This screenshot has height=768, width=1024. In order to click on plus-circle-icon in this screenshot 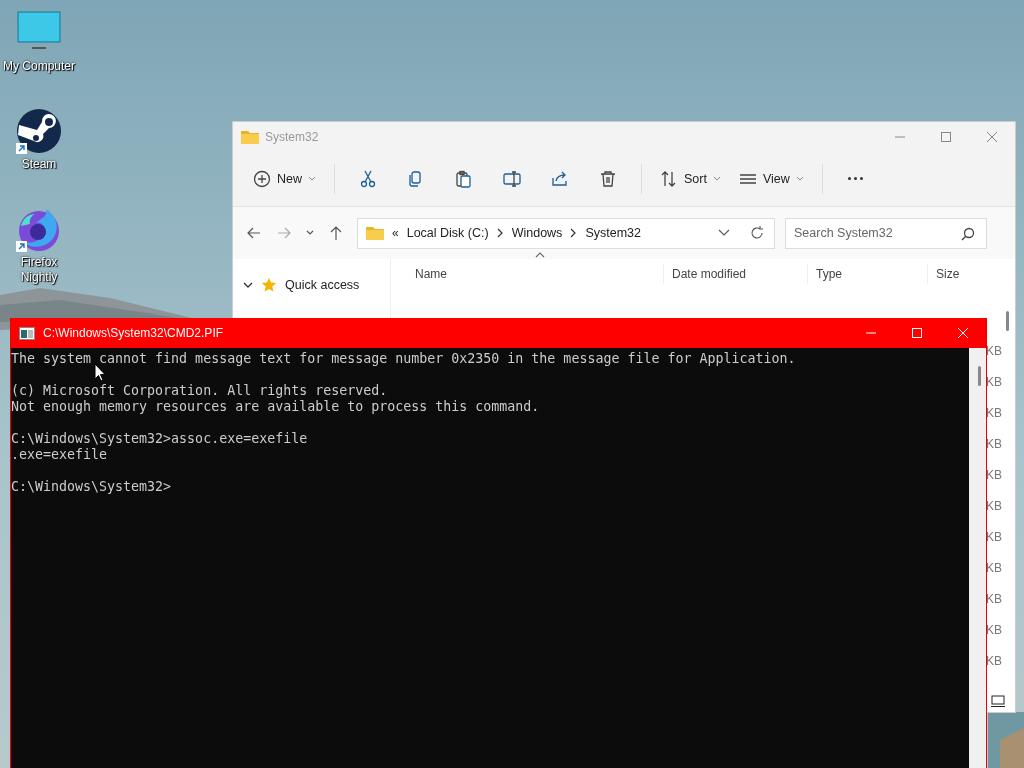, I will do `click(262, 178)`.